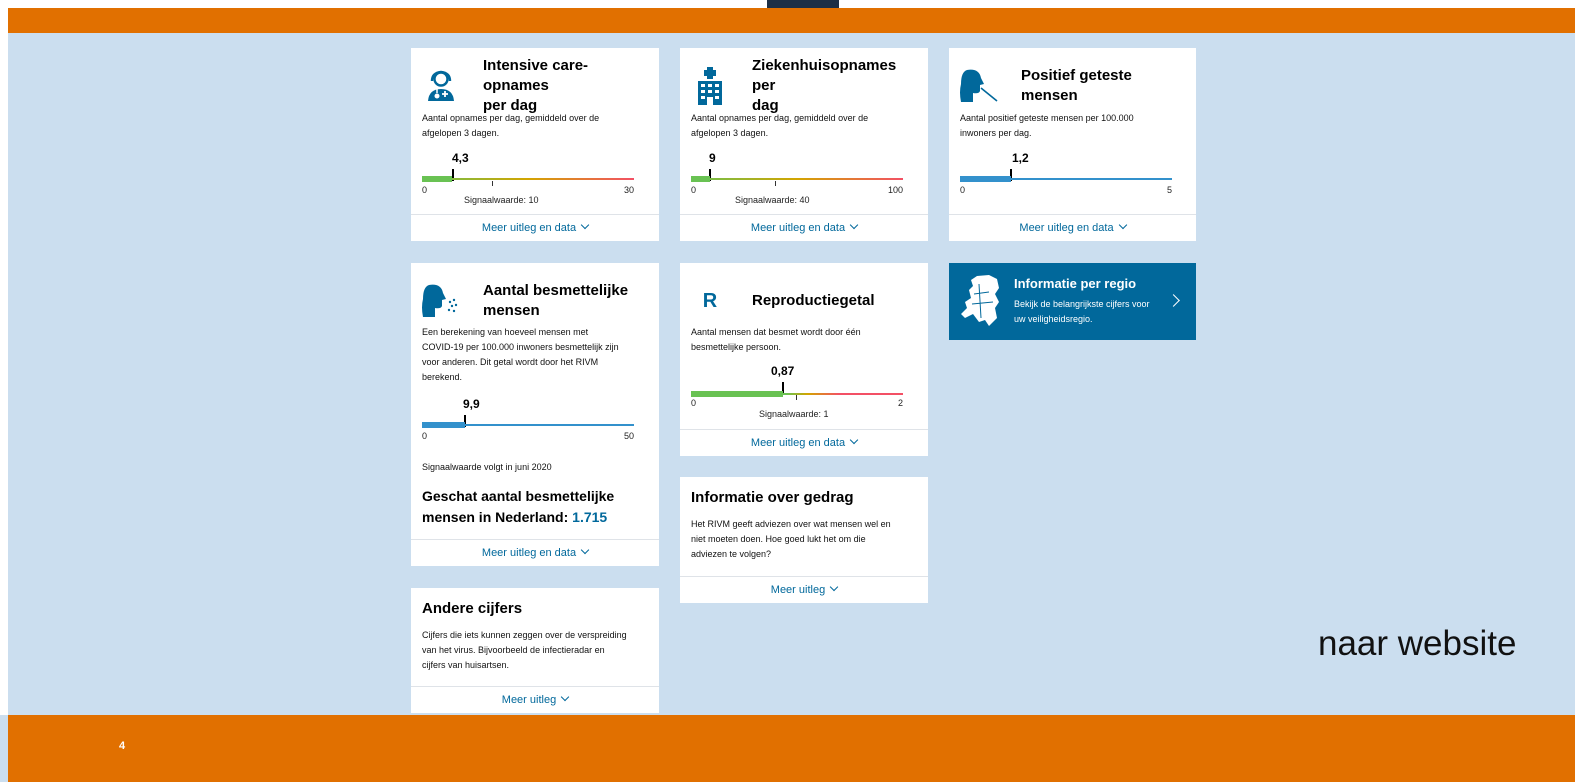 The width and height of the screenshot is (1575, 782). I want to click on reproduction-gauge: 0,87 0 2 Signaalwaarde: 1, so click(797, 394).